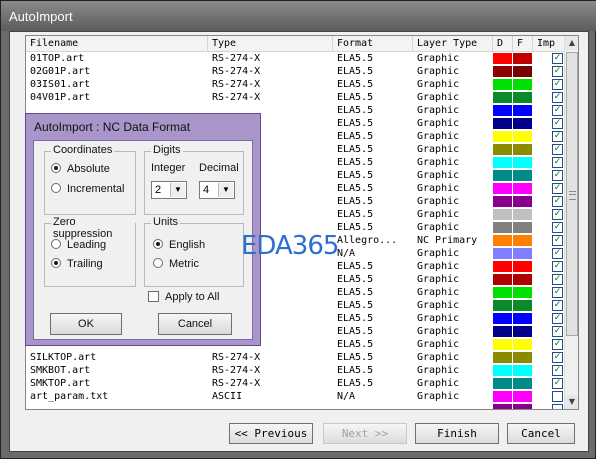  What do you see at coordinates (296, 396) in the screenshot?
I see `table-row: art_param.txt ASCII N/A Graphic` at bounding box center [296, 396].